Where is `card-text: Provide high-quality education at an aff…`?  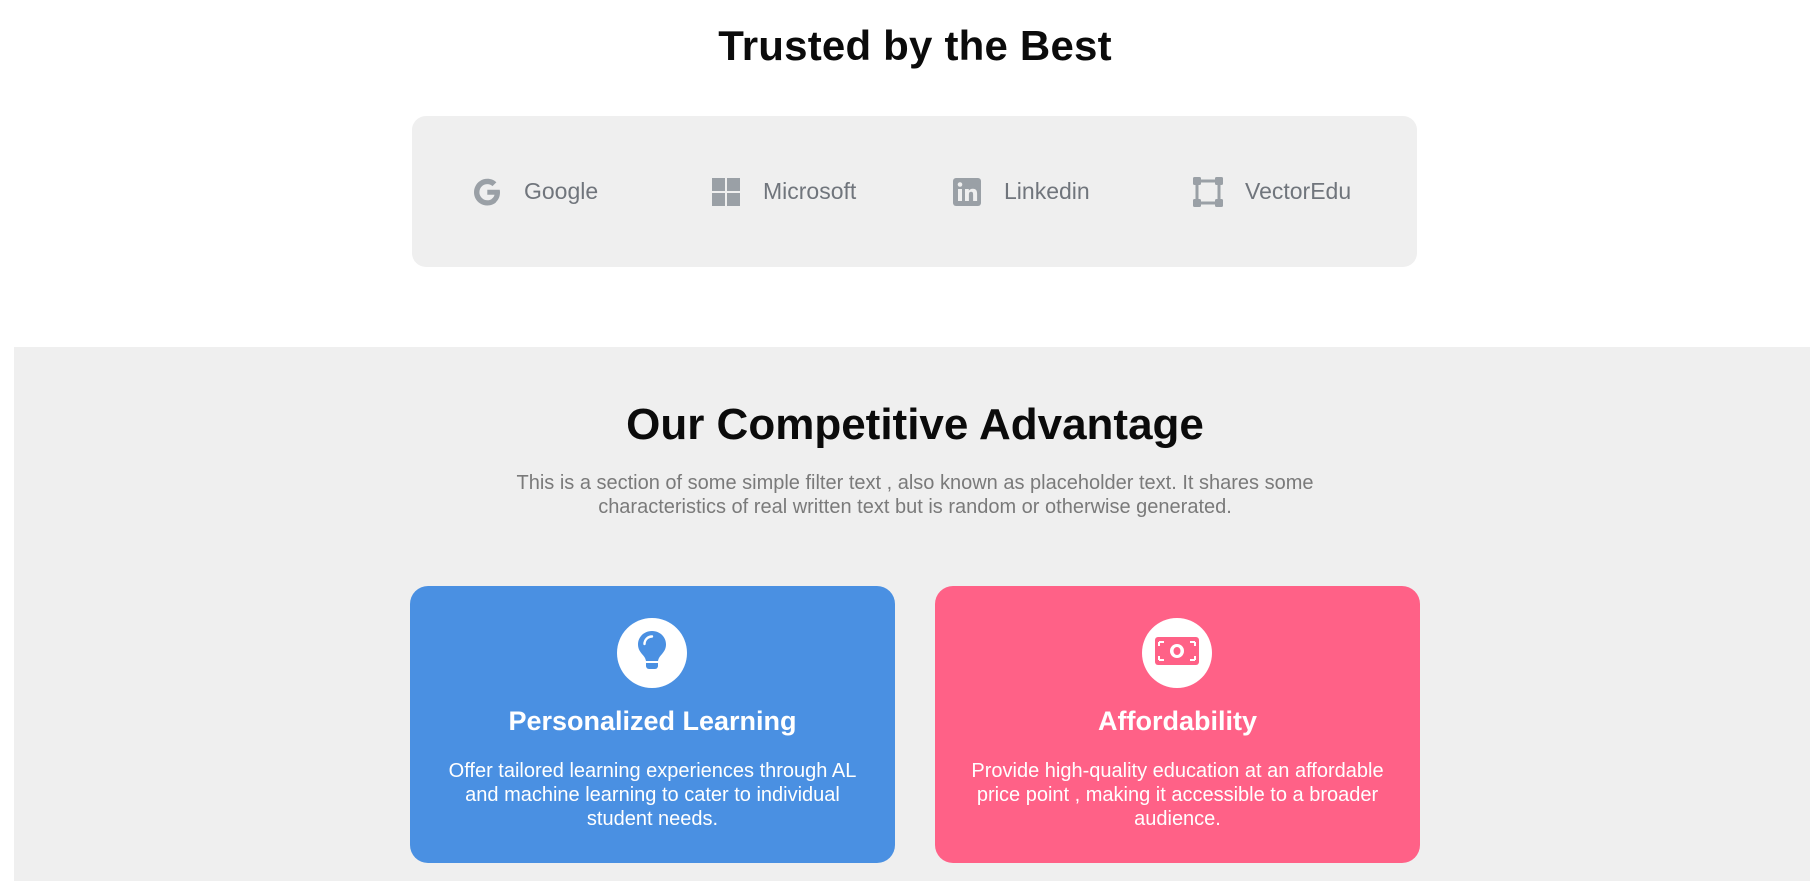
card-text: Provide high-quality education at an aff… is located at coordinates (1177, 795).